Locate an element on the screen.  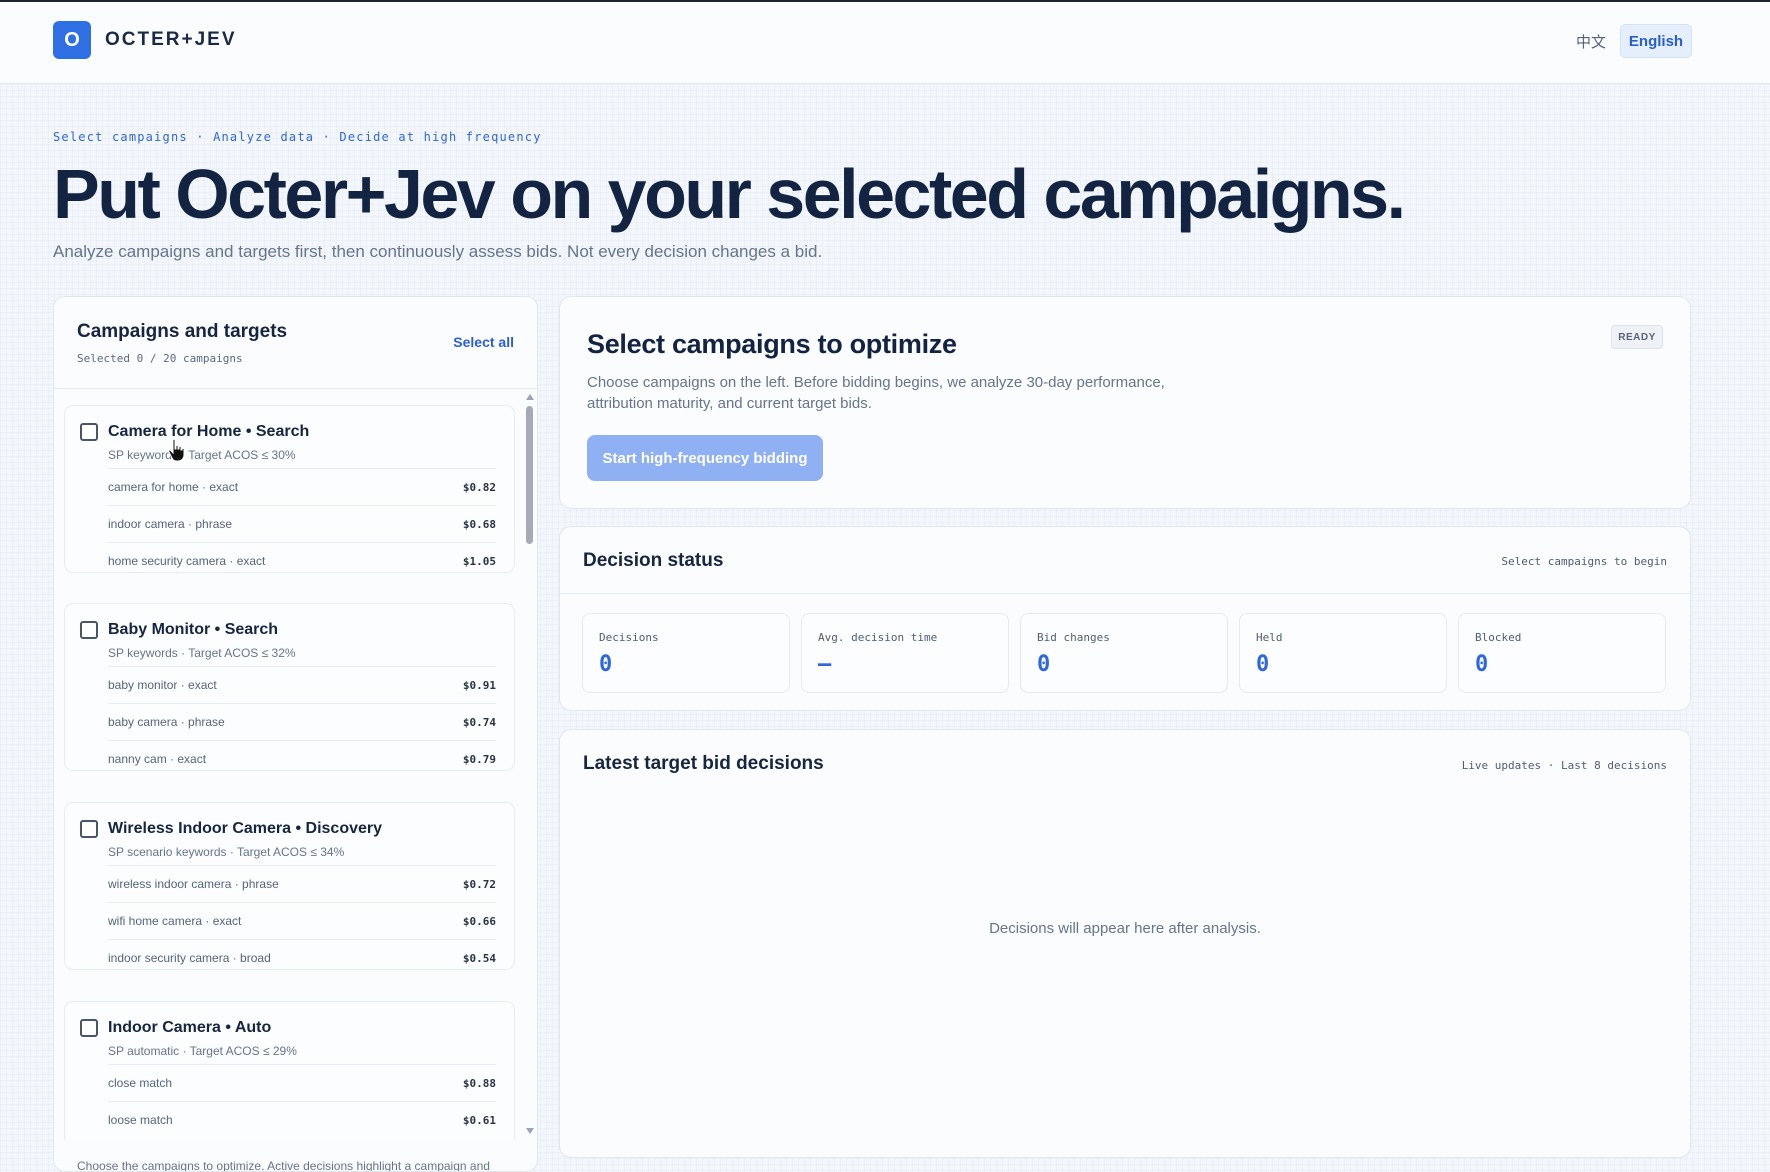
decision-status-title: Decision status is located at coordinates (653, 560).